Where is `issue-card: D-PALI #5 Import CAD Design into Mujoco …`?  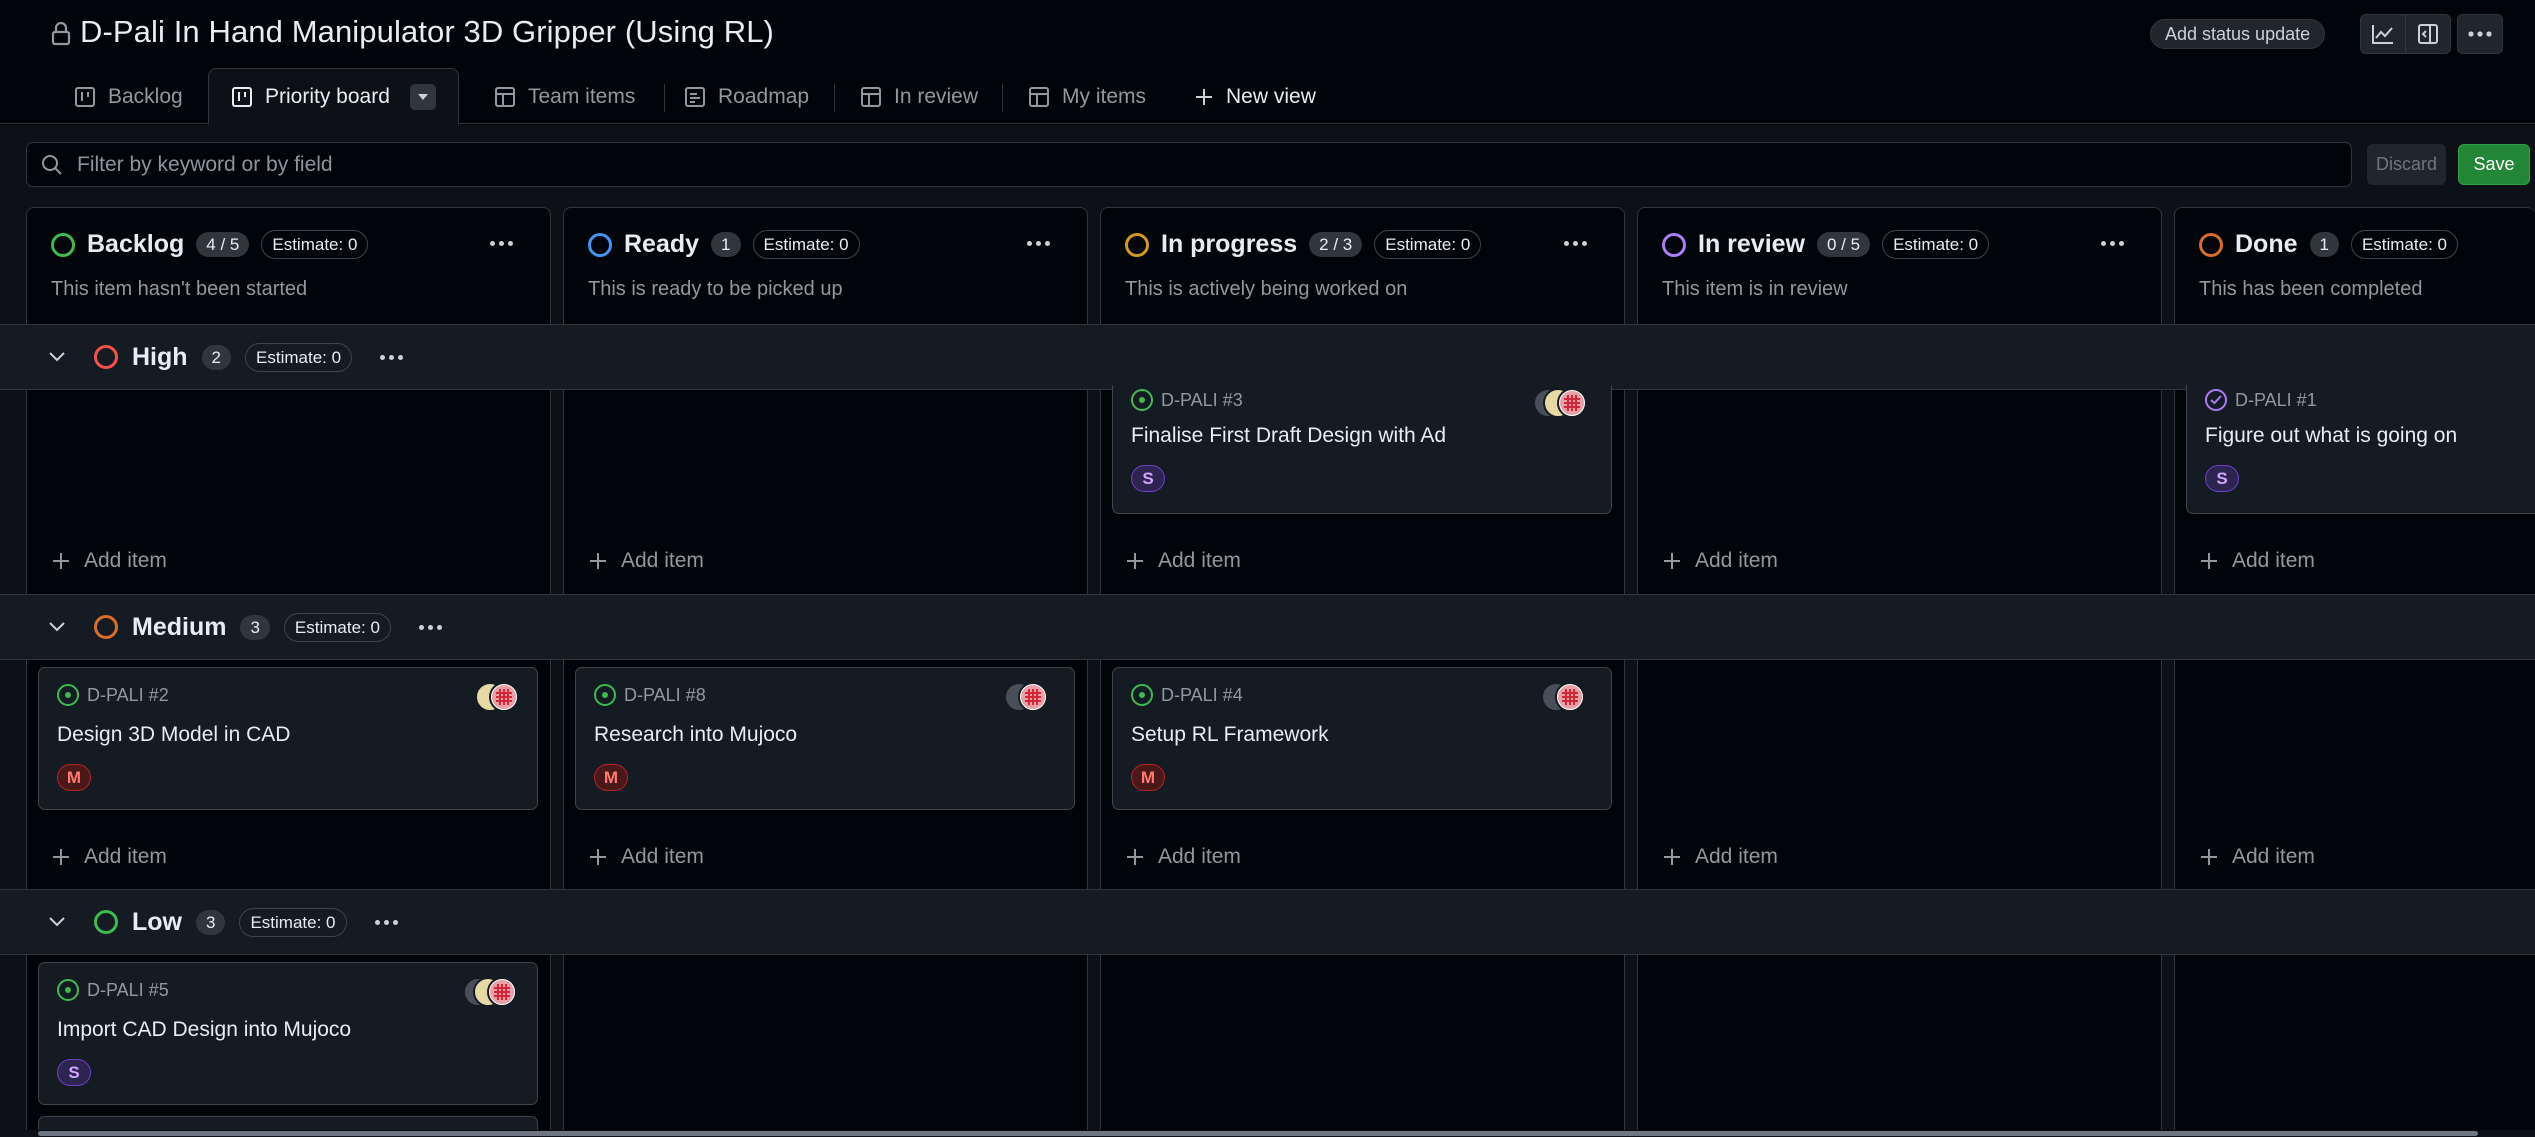
issue-card: D-PALI #5 Import CAD Design into Mujoco … is located at coordinates (288, 1033).